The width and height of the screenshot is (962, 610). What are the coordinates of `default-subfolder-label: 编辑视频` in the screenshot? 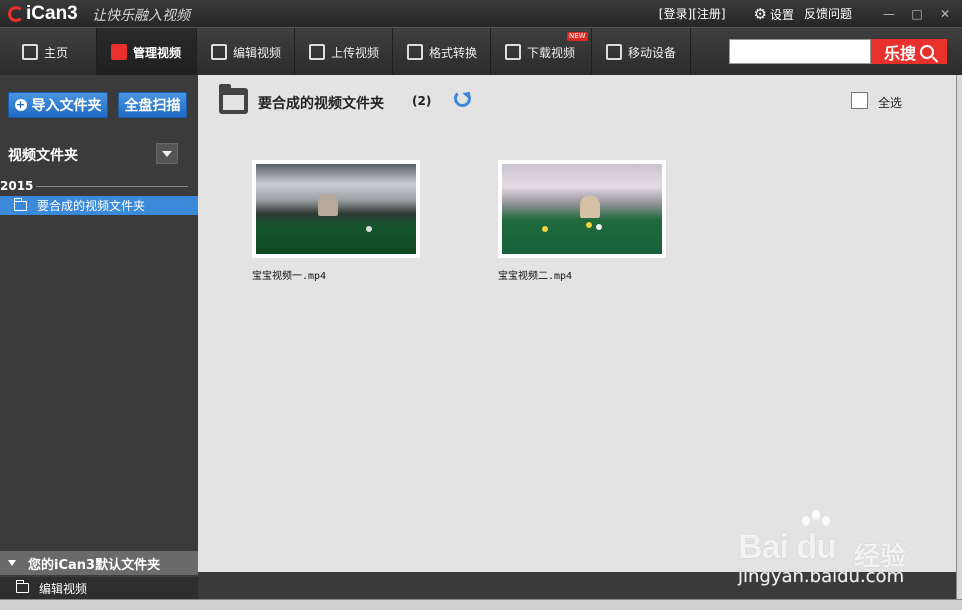 It's located at (63, 588).